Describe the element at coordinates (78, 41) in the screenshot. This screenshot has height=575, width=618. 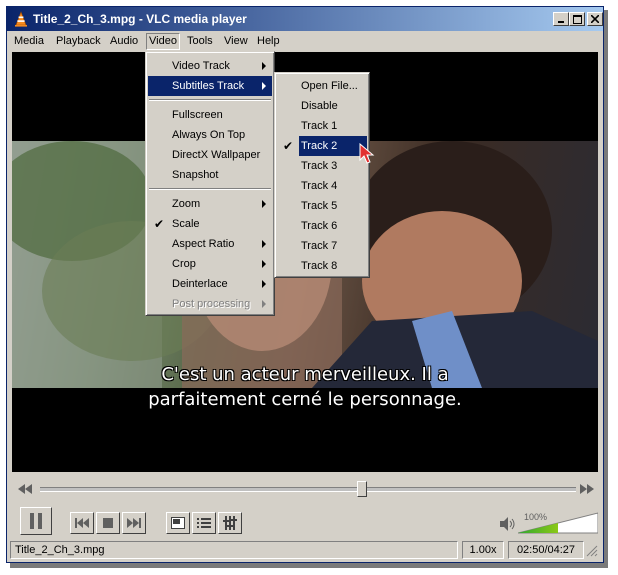
I see `menu-playback: Playback` at that location.